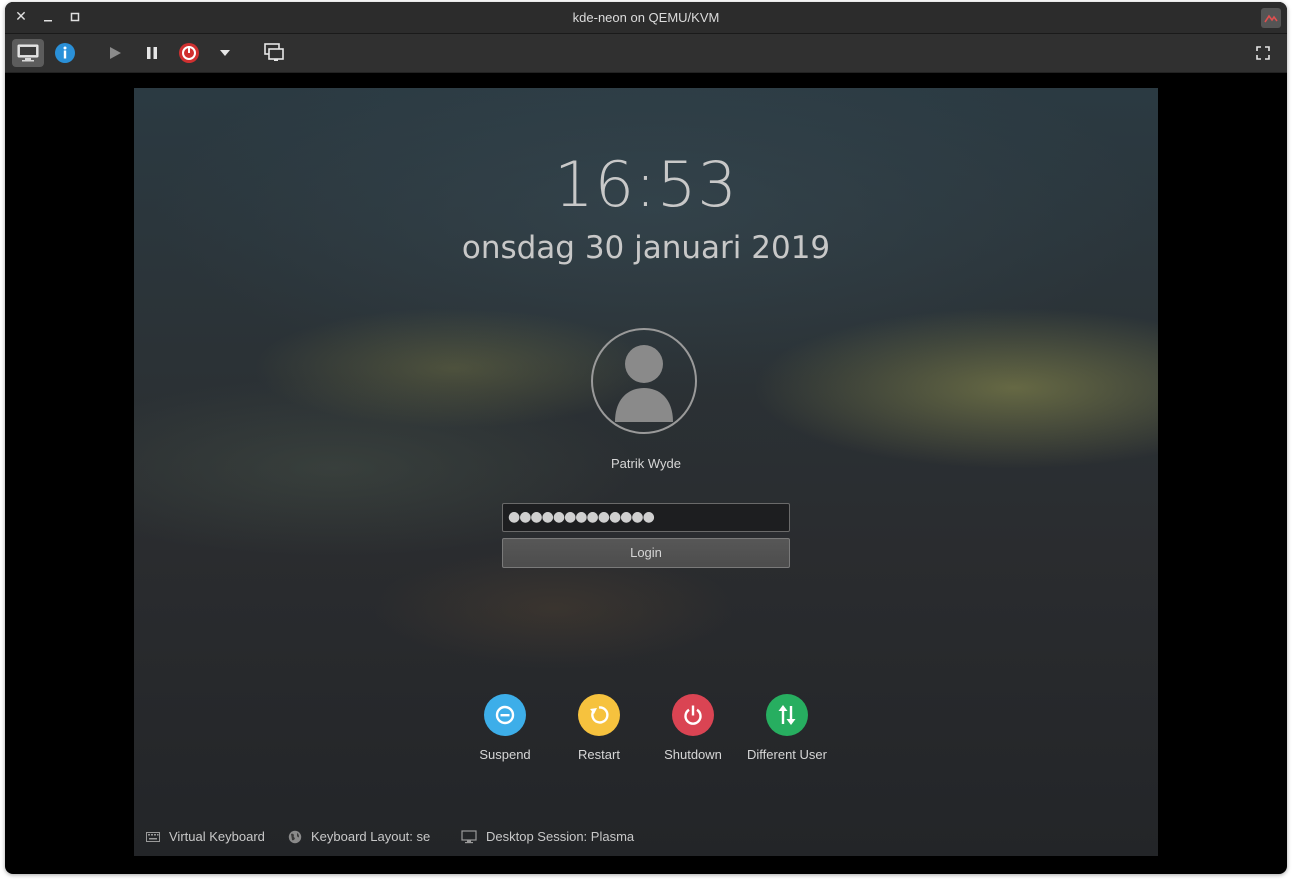 The width and height of the screenshot is (1292, 887). What do you see at coordinates (1263, 53) in the screenshot?
I see `fullscreen-icon` at bounding box center [1263, 53].